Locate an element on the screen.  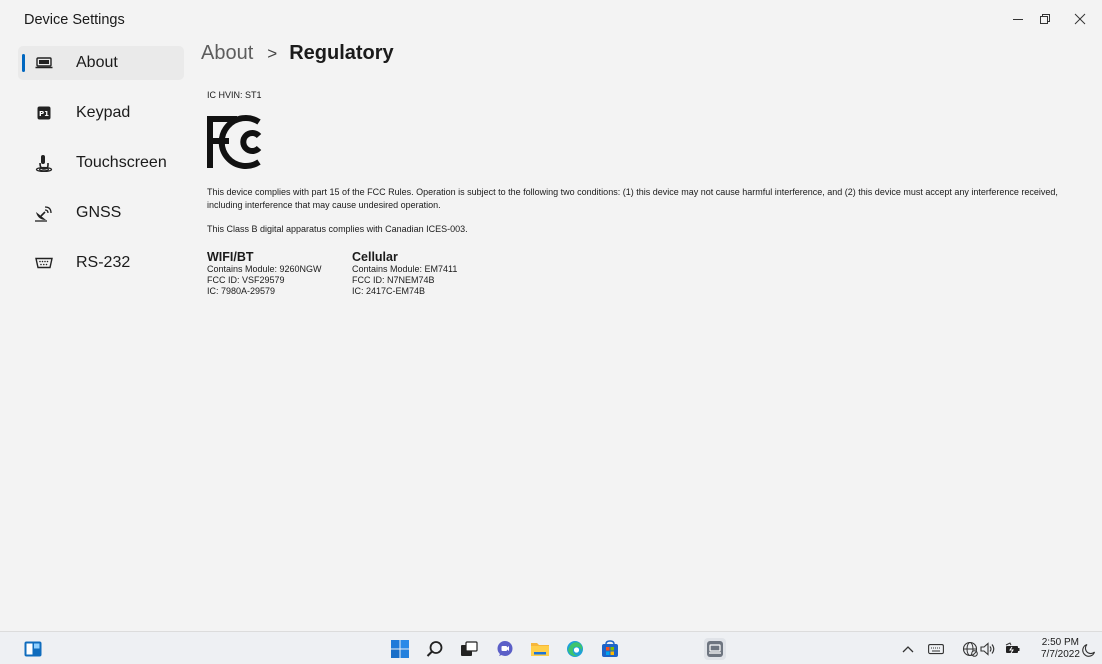
module-contains: Contains Module: 9260NGW is located at coordinates (264, 269).